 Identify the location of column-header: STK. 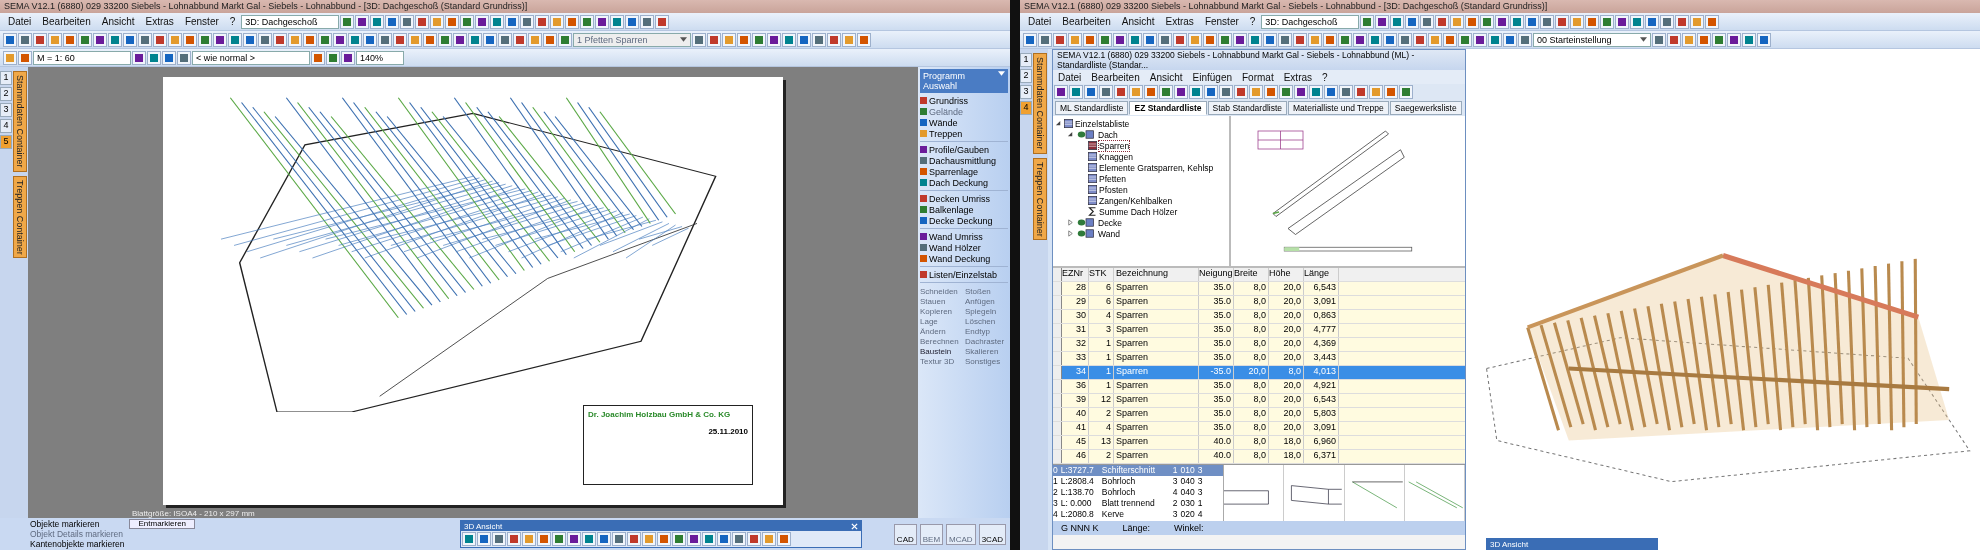
(1101, 274).